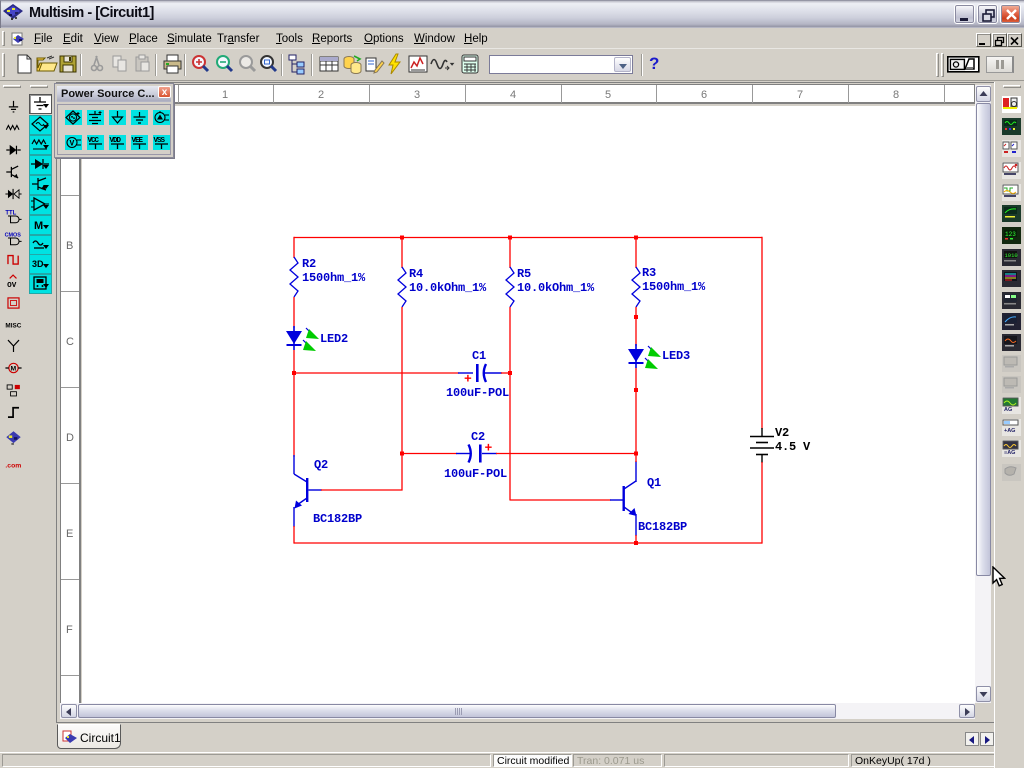  What do you see at coordinates (38, 264) in the screenshot?
I see `svg-text: 3D` at bounding box center [38, 264].